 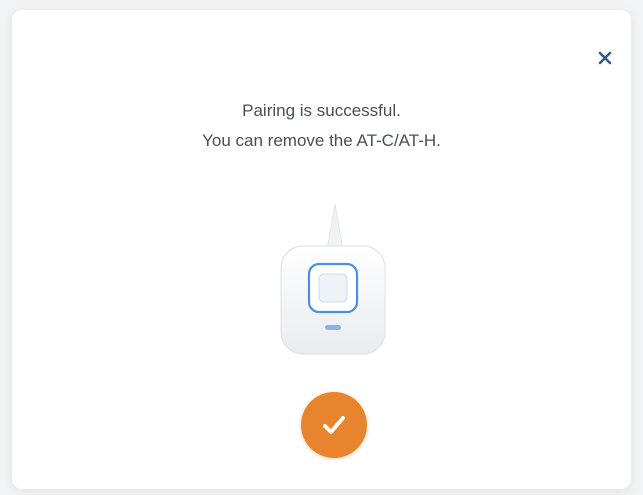 What do you see at coordinates (333, 279) in the screenshot?
I see `pairing-device-icon` at bounding box center [333, 279].